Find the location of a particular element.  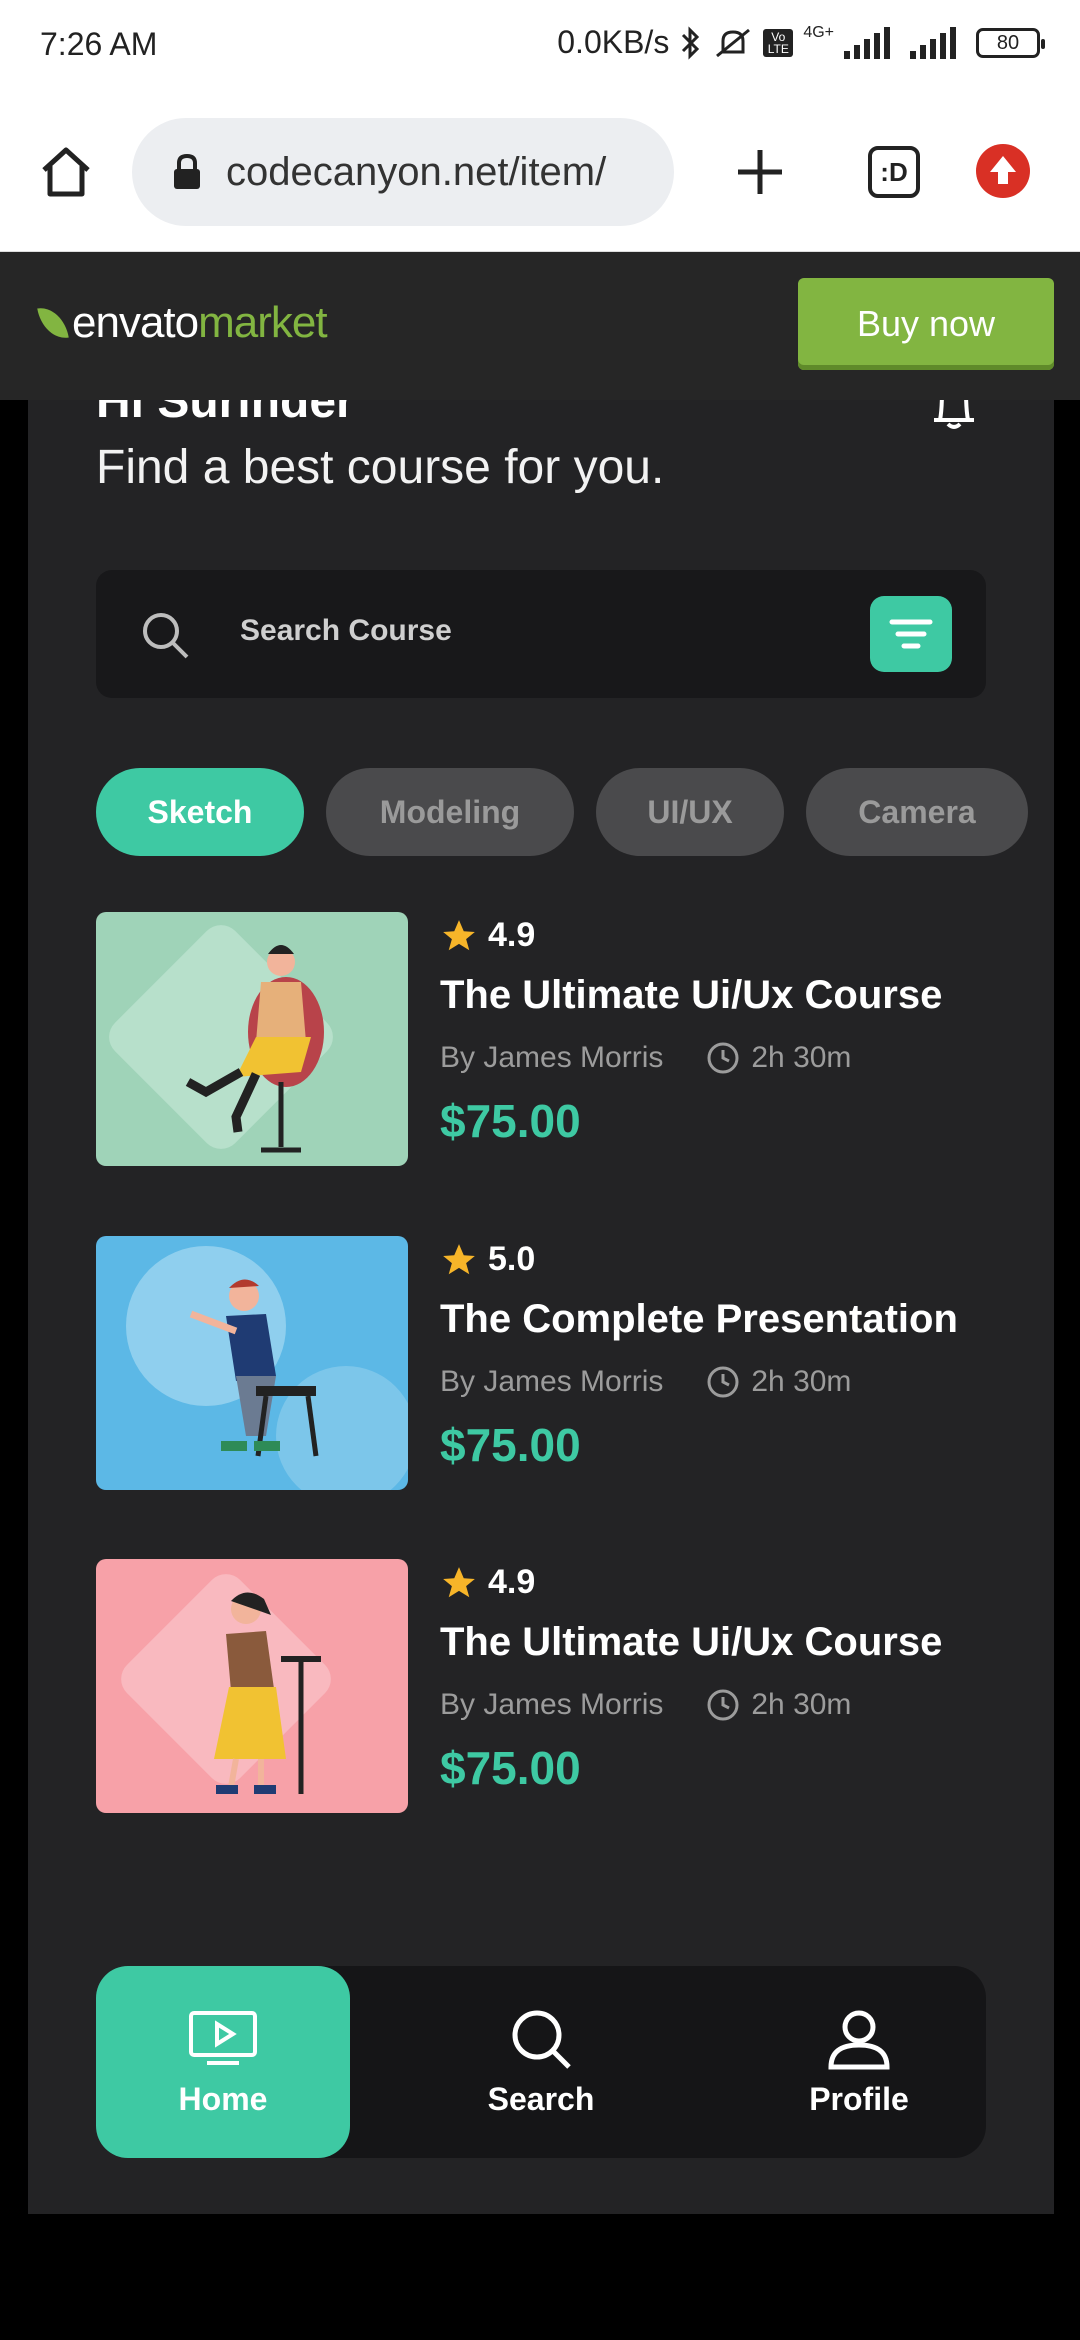

buy-now-button: Buy now is located at coordinates (926, 324).